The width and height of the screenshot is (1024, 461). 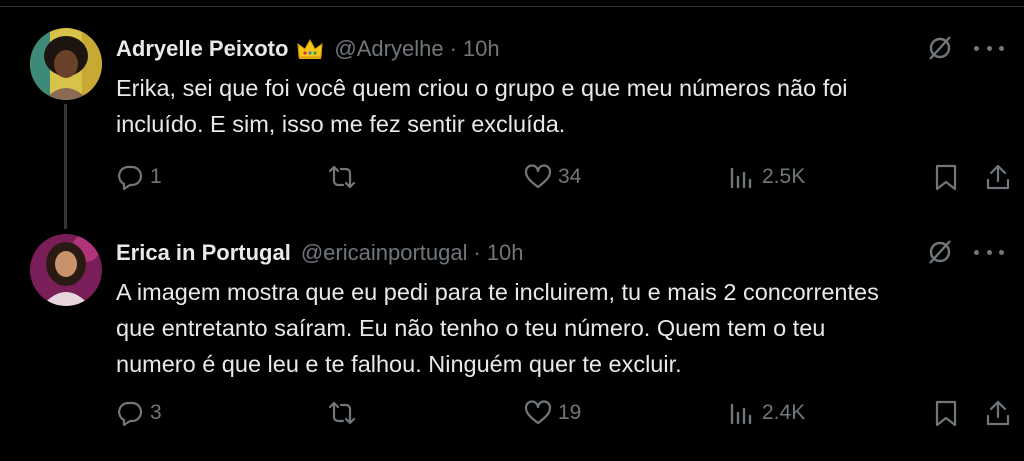 What do you see at coordinates (512, 177) in the screenshot?
I see `action-bar: 1 34 2.5K` at bounding box center [512, 177].